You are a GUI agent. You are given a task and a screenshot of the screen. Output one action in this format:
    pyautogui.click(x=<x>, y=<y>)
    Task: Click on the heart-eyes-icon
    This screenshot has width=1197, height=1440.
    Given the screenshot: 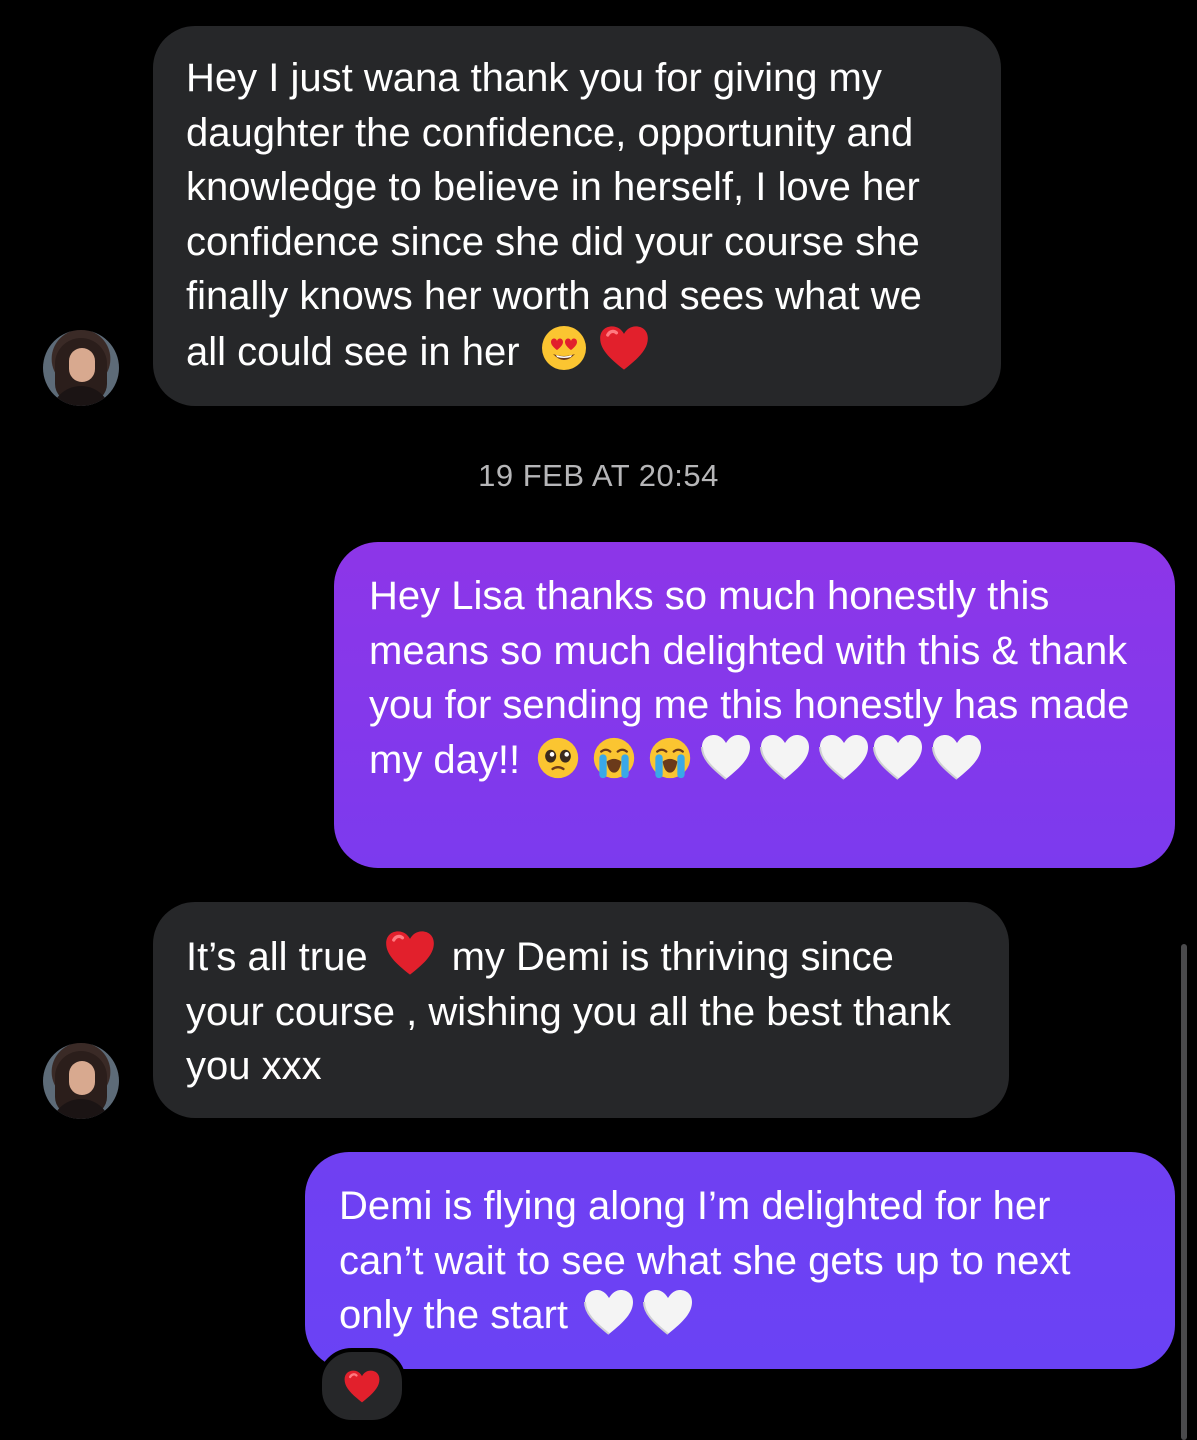 What is the action you would take?
    pyautogui.click(x=564, y=348)
    